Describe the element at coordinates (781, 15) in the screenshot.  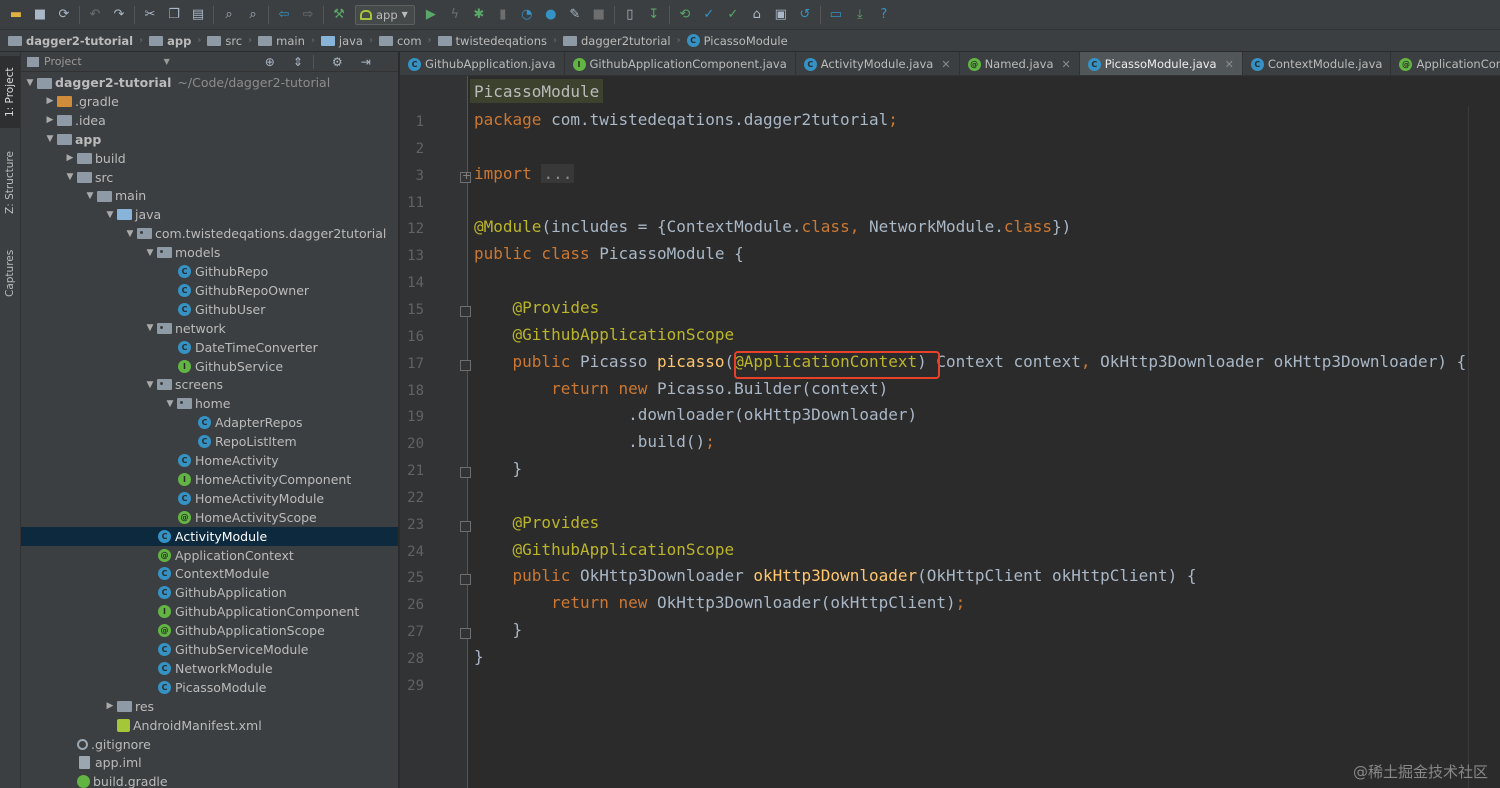
I see `vcs-compare-icon: ▣` at that location.